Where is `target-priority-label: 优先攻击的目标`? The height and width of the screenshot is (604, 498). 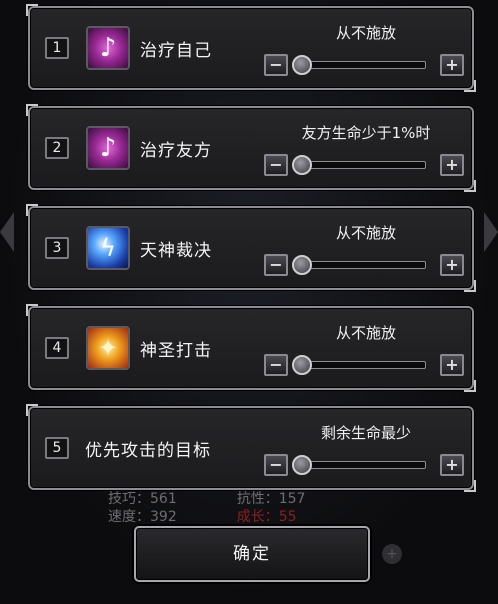
target-priority-label: 优先攻击的目标 is located at coordinates (148, 451).